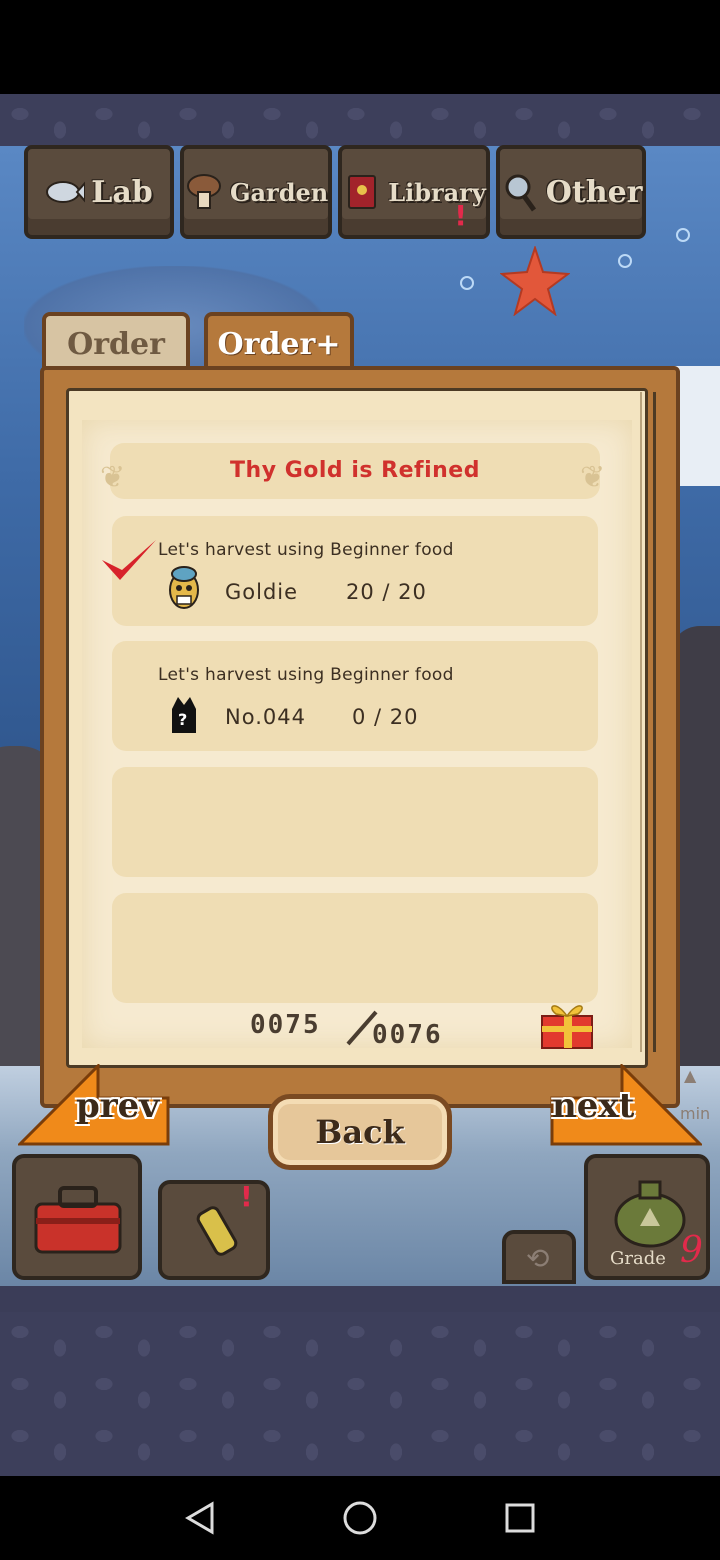  What do you see at coordinates (690, 1075) in the screenshot?
I see `scroll-up-icon: ▲` at bounding box center [690, 1075].